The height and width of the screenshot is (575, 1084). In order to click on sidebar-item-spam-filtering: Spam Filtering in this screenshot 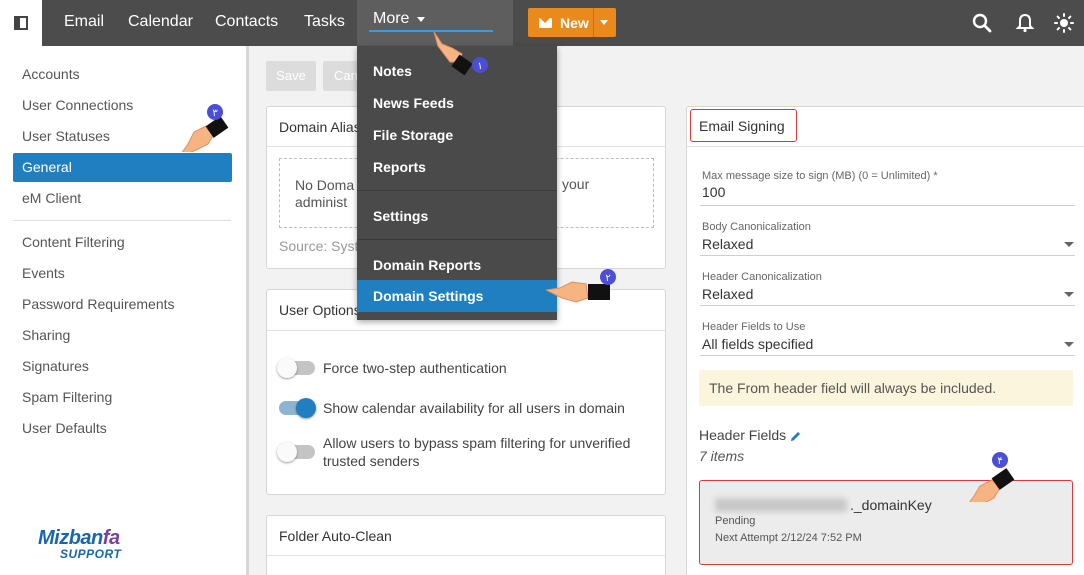, I will do `click(67, 397)`.